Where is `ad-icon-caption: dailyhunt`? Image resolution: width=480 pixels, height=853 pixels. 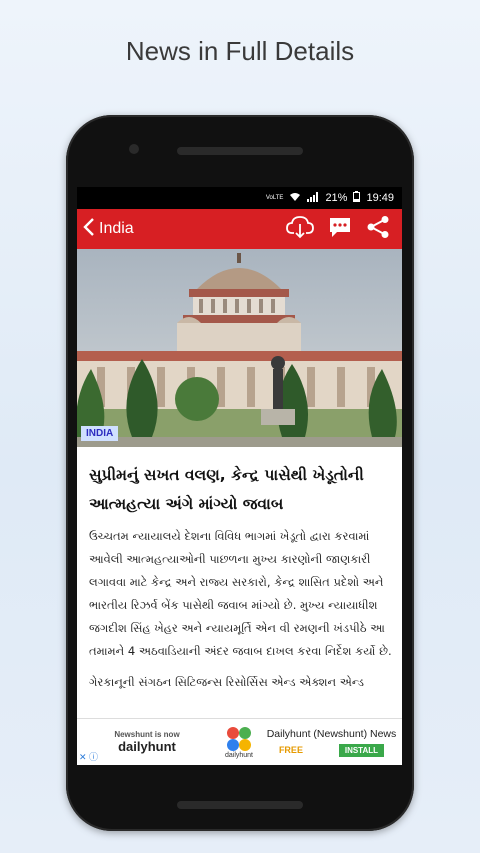
ad-icon-caption: dailyhunt is located at coordinates (239, 755).